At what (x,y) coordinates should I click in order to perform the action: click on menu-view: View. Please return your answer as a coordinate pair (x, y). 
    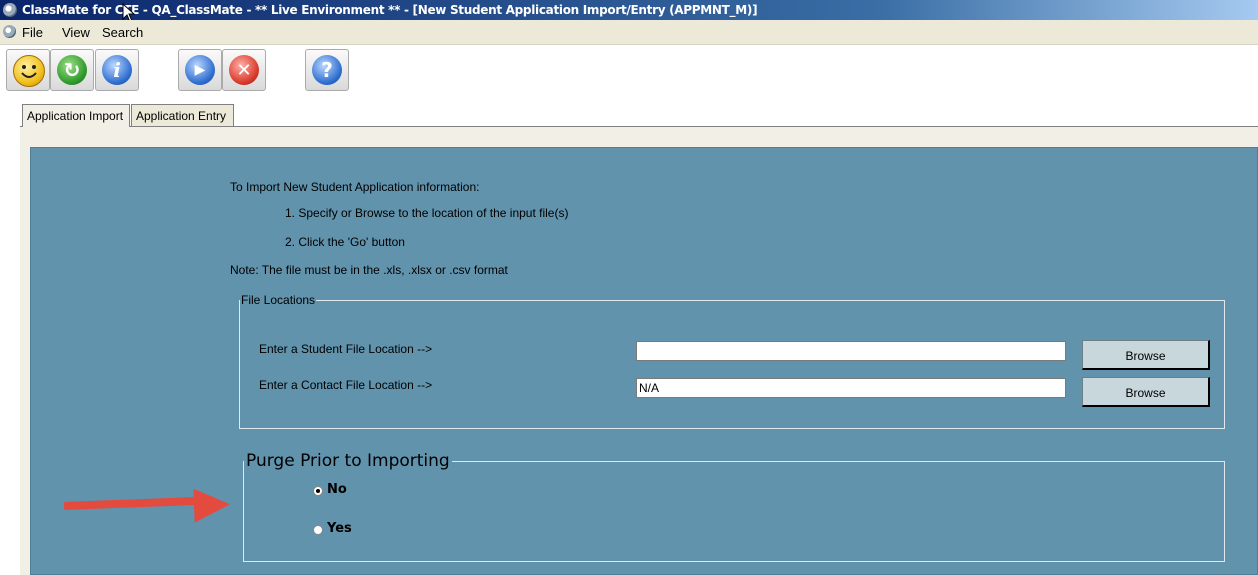
    Looking at the image, I should click on (76, 32).